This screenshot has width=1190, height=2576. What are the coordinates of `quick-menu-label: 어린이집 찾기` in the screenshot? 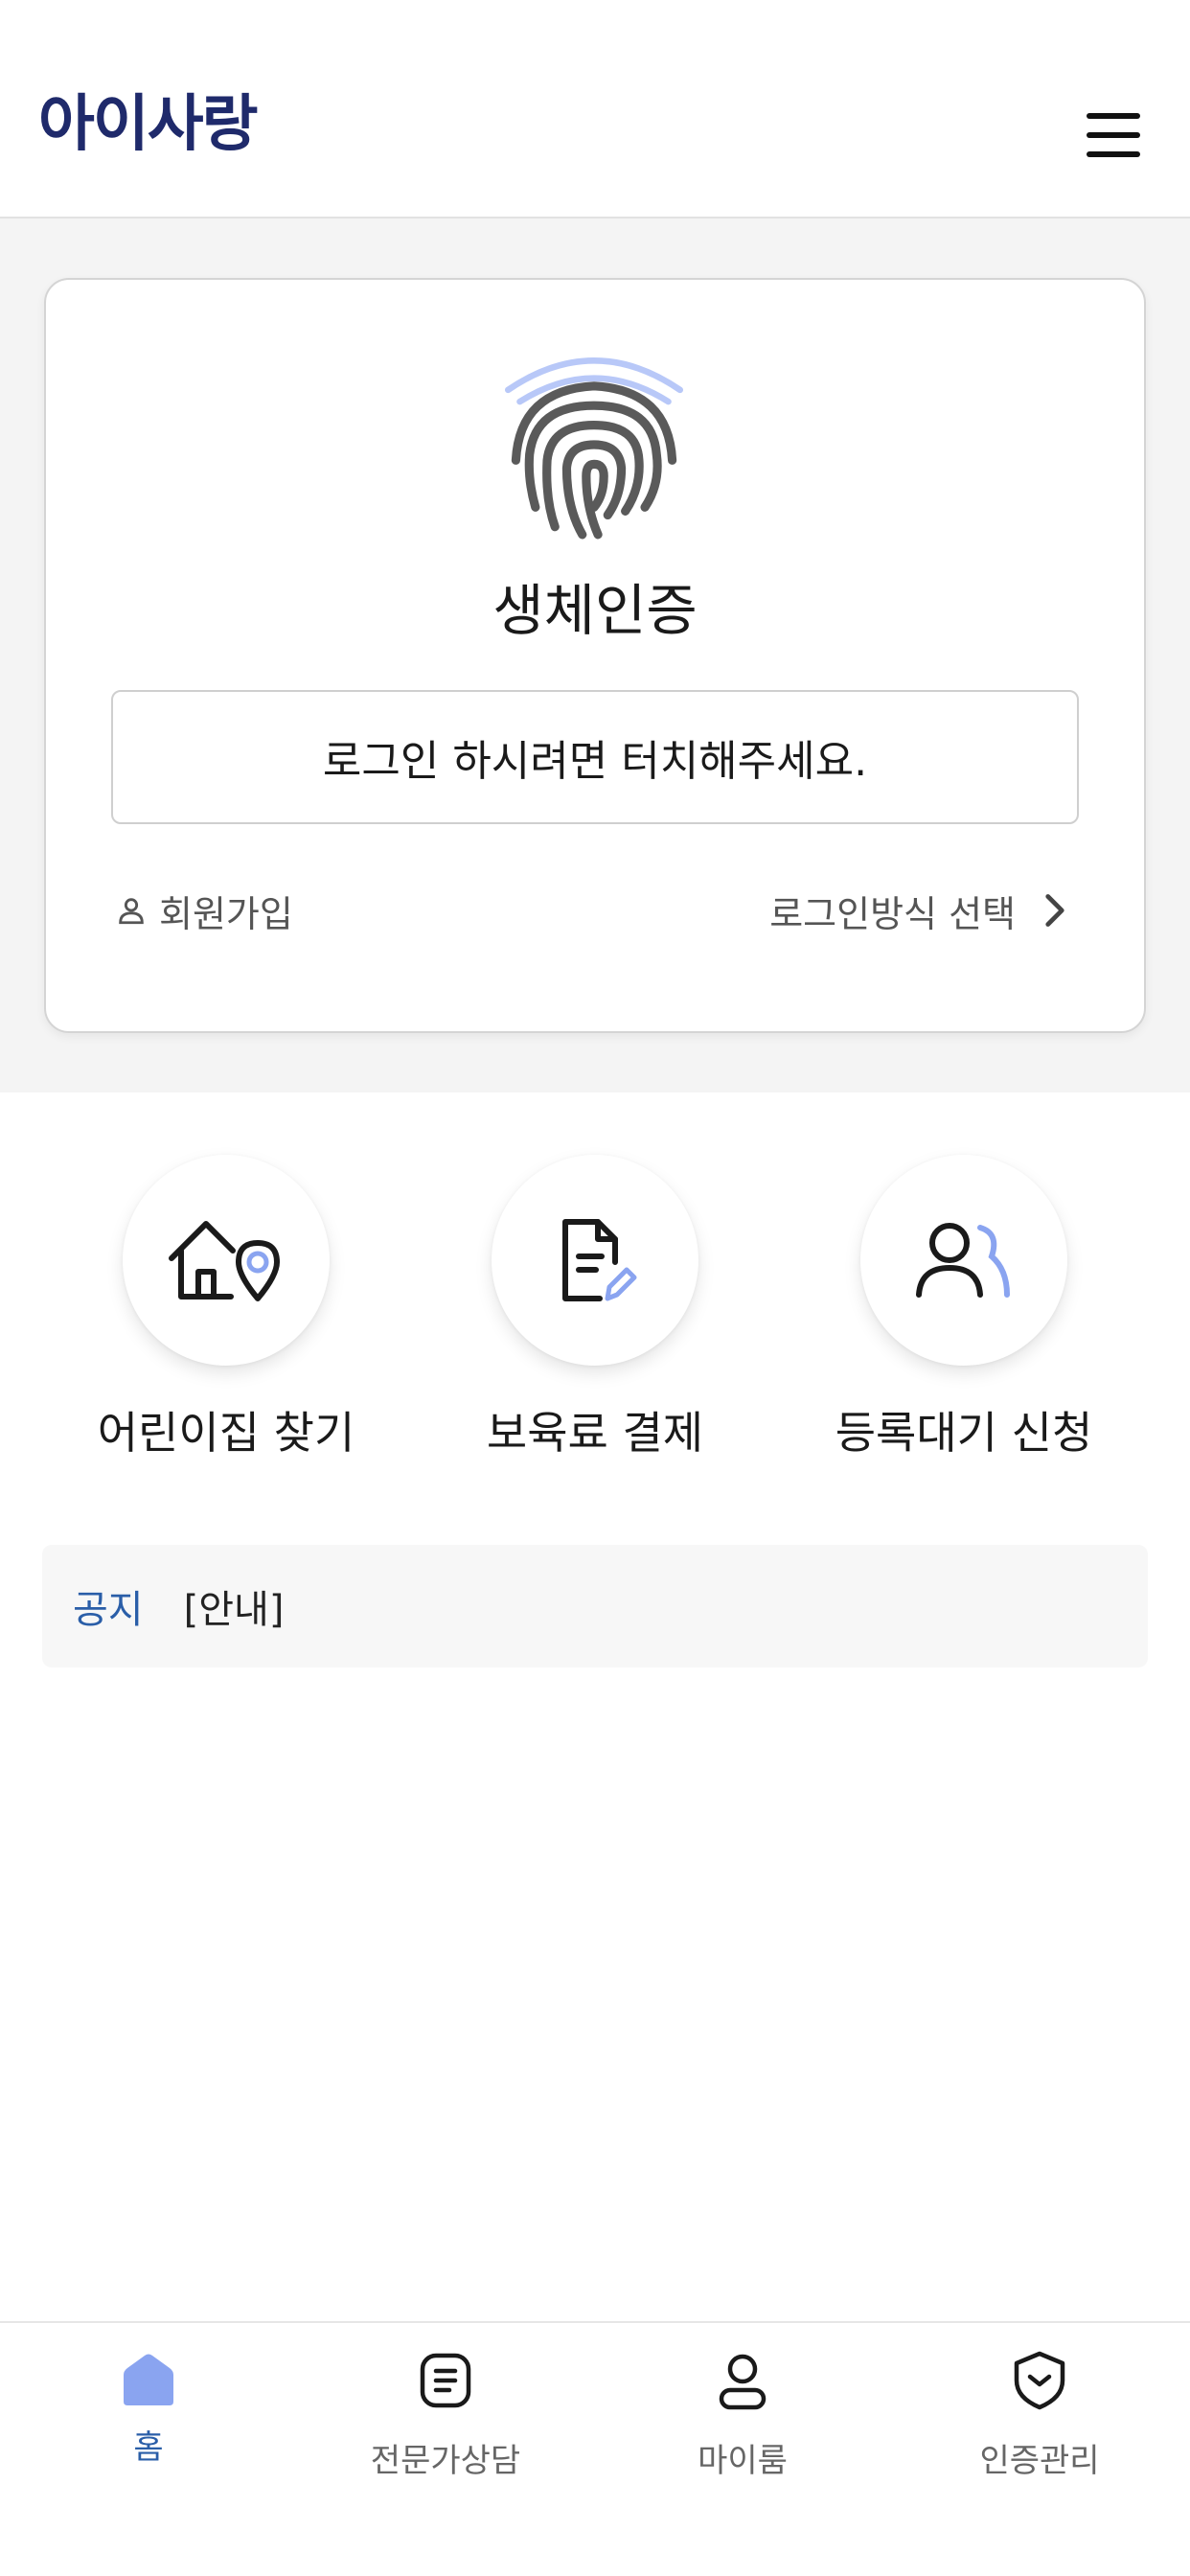 It's located at (226, 1433).